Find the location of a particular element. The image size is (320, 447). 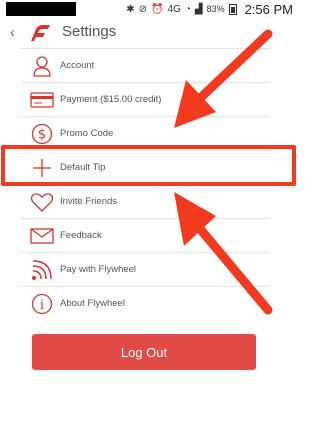

alarm-icon: ⏰ is located at coordinates (157, 9).